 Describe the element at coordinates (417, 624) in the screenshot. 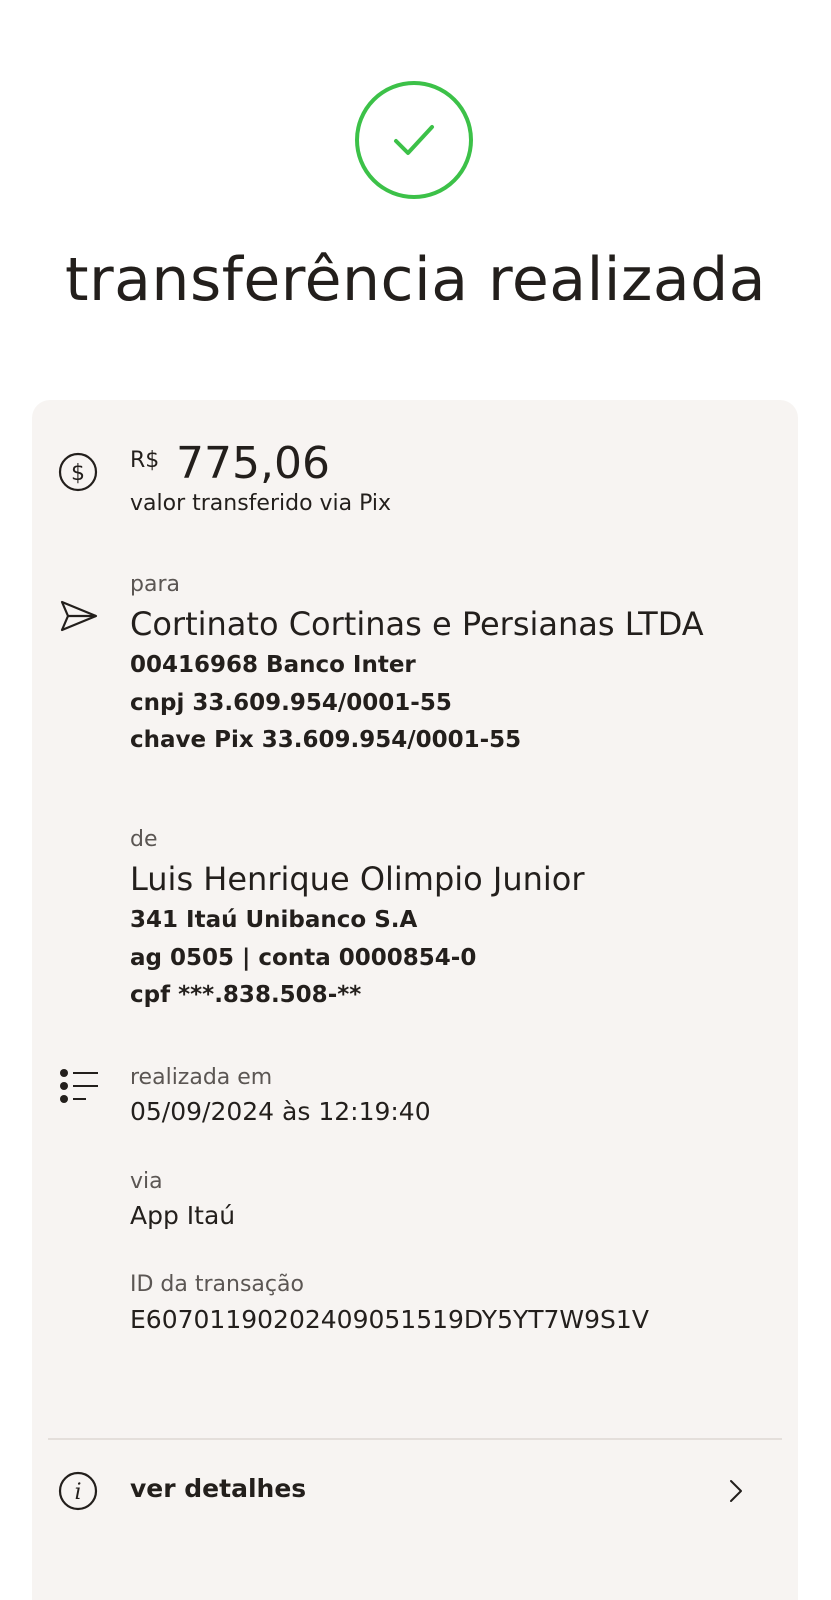

I see `recipient-name: Cortinato Cortinas e Persianas LTDA` at that location.